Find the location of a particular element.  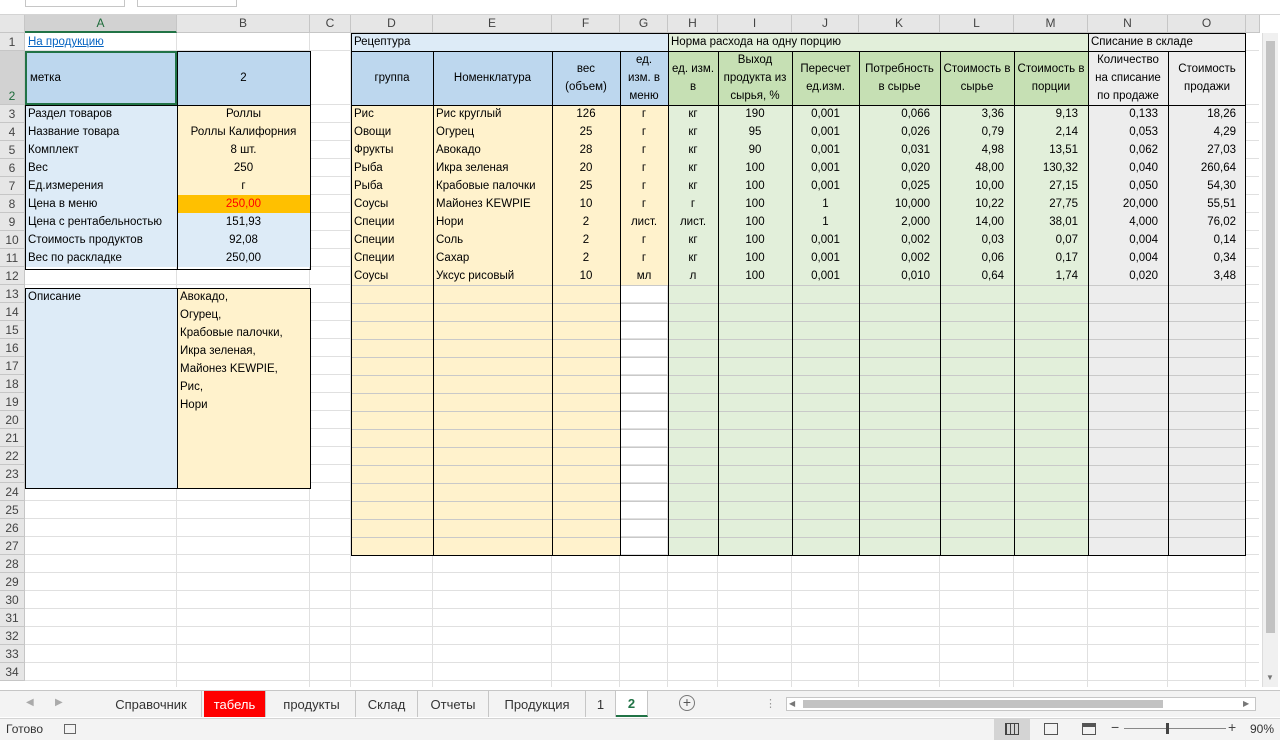

horizontal-scroll-thumb is located at coordinates (983, 704).